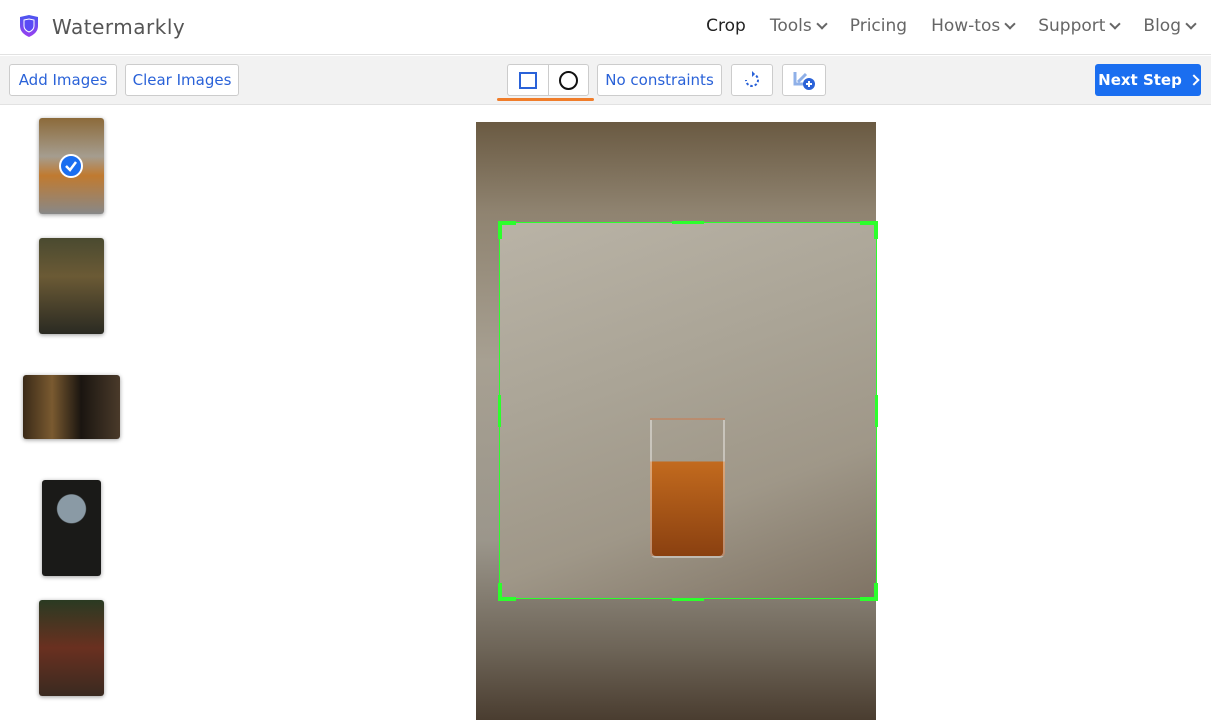  What do you see at coordinates (182, 80) in the screenshot?
I see `clear-images-button: Clear Images` at bounding box center [182, 80].